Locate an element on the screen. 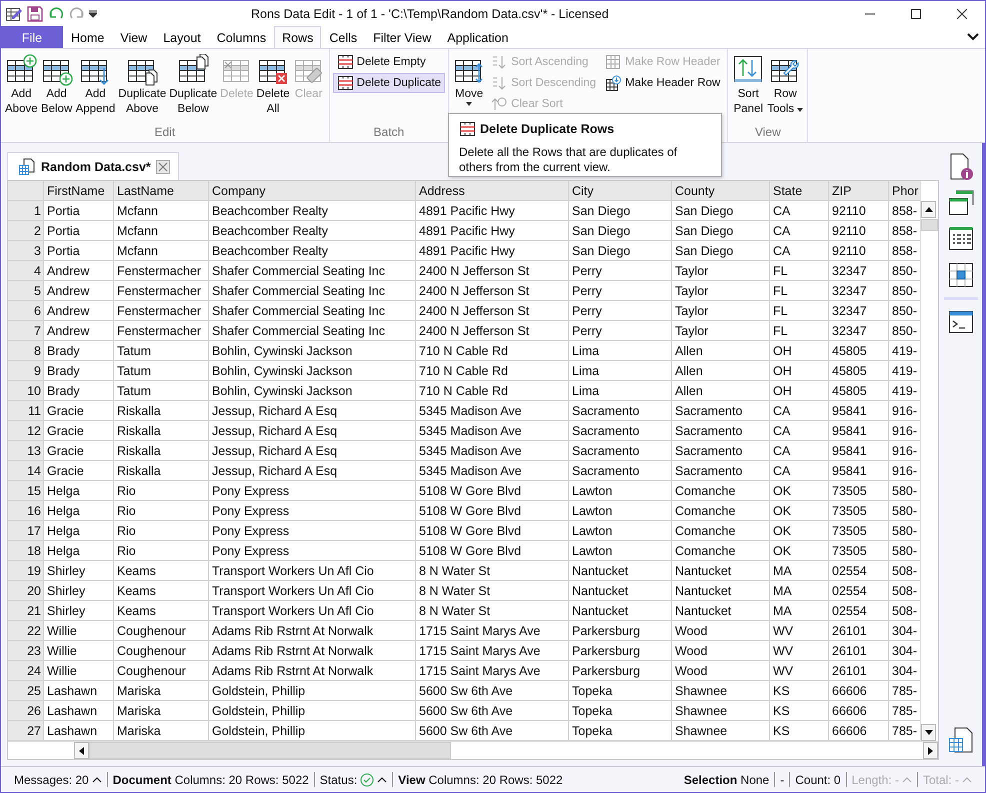 Image resolution: width=986 pixels, height=793 pixels. row-number: 25 is located at coordinates (26, 691).